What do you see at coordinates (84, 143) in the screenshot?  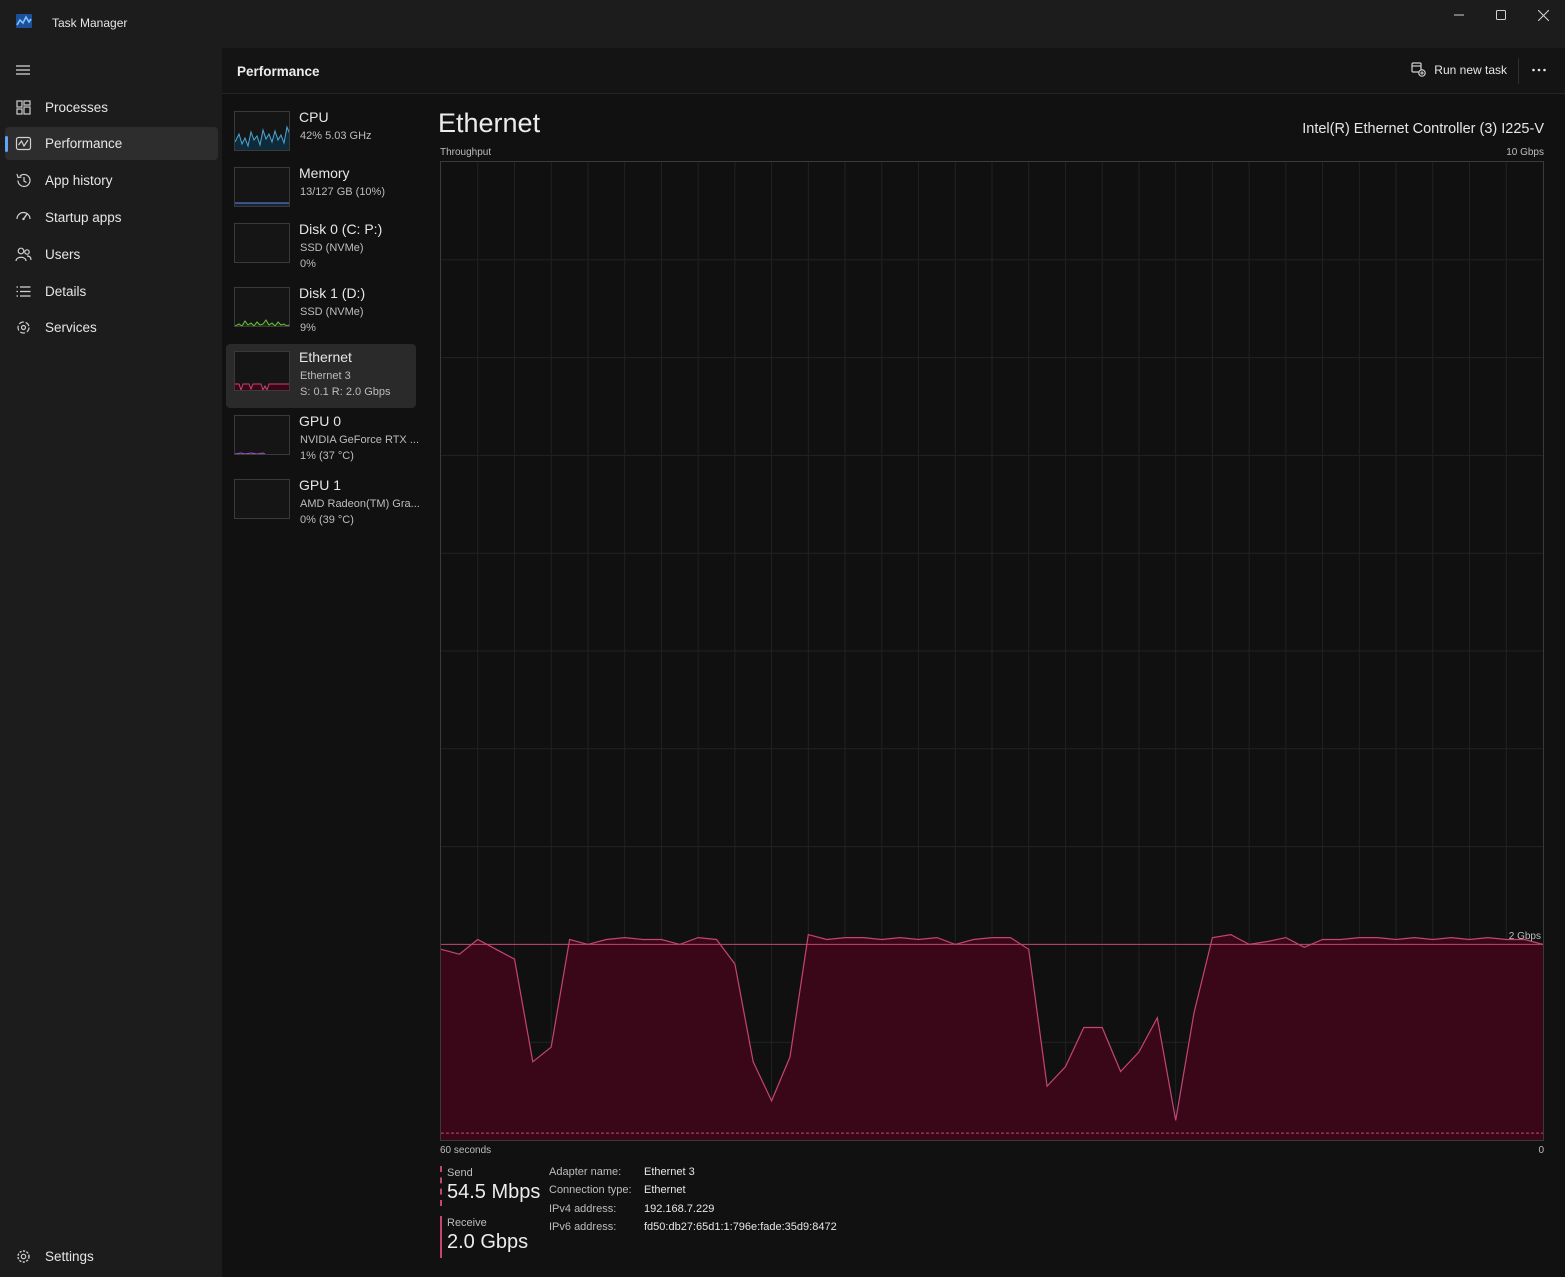 I see `nav-item-label: Performance` at bounding box center [84, 143].